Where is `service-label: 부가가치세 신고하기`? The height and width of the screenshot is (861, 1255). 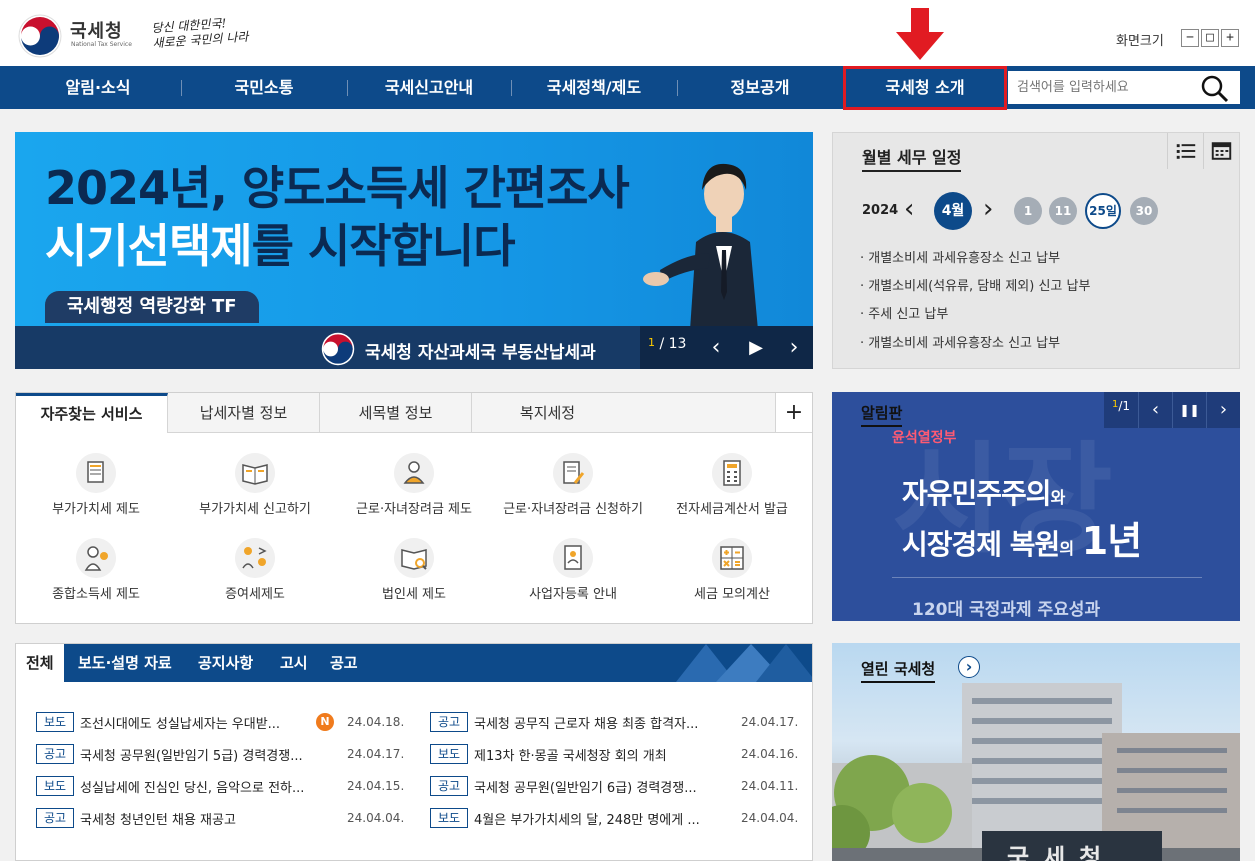
service-label: 부가가치세 신고하기 is located at coordinates (255, 509).